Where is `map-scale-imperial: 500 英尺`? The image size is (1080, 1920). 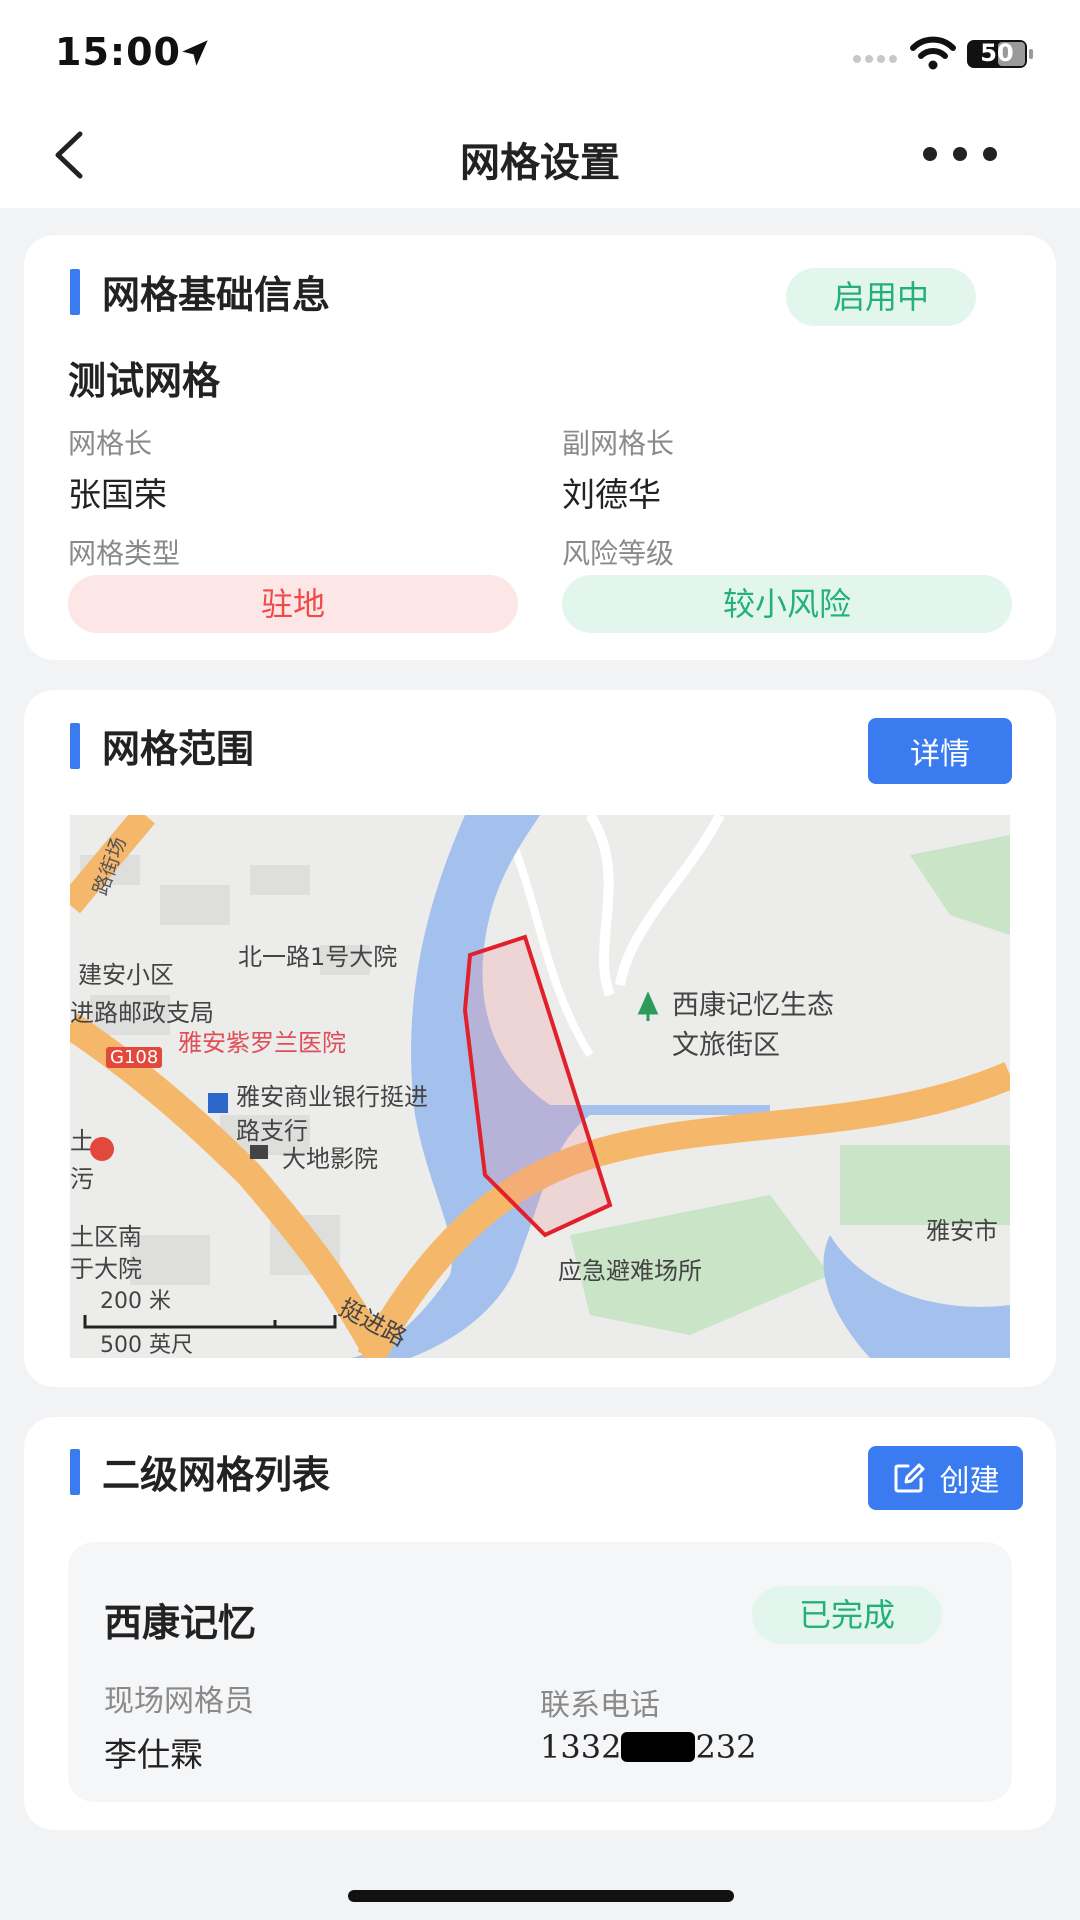 map-scale-imperial: 500 英尺 is located at coordinates (146, 1345).